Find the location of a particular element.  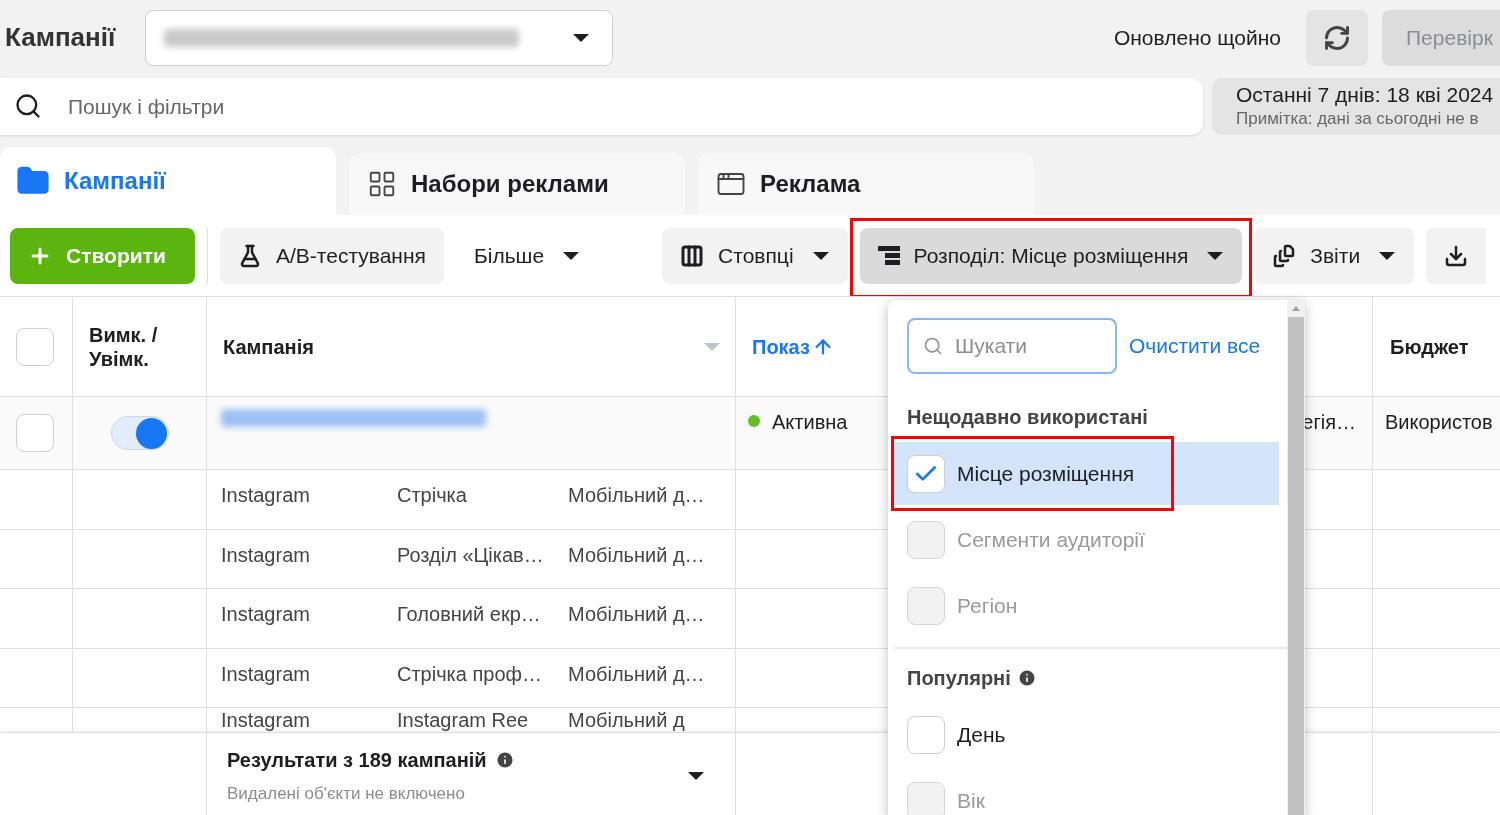

date-range-picker: Останні 7 днів: 18 кві 2024 Примітка: дані за сьогодні не в is located at coordinates (1356, 106).